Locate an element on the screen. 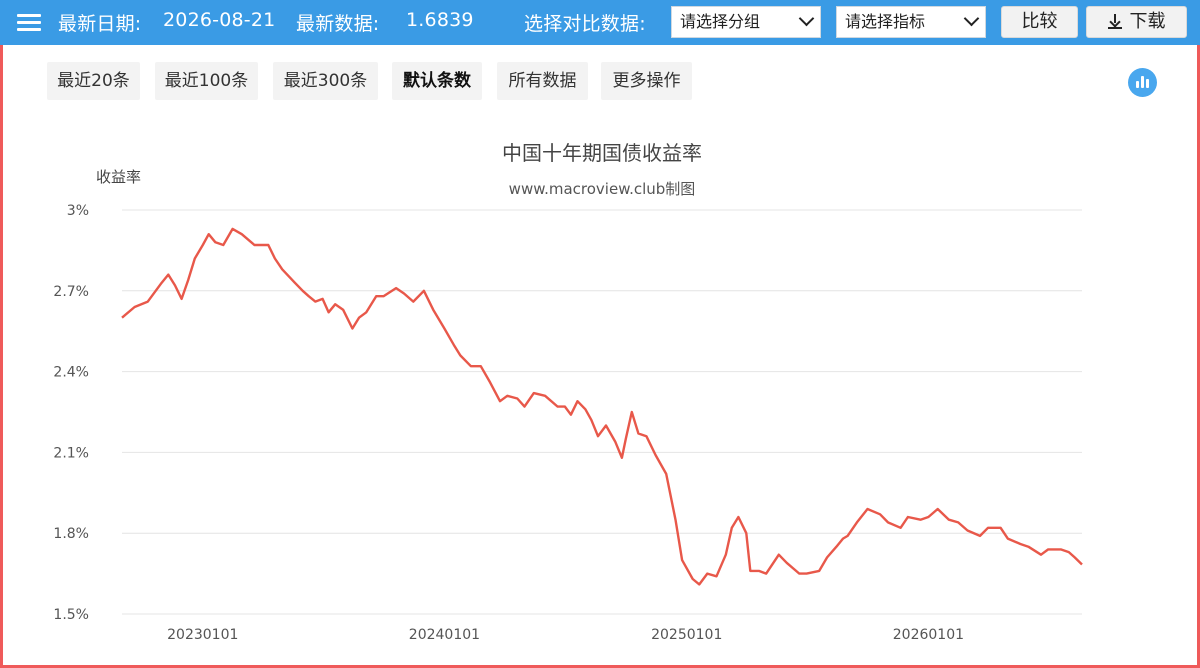  y-tick-label: 2.4% is located at coordinates (71, 373).